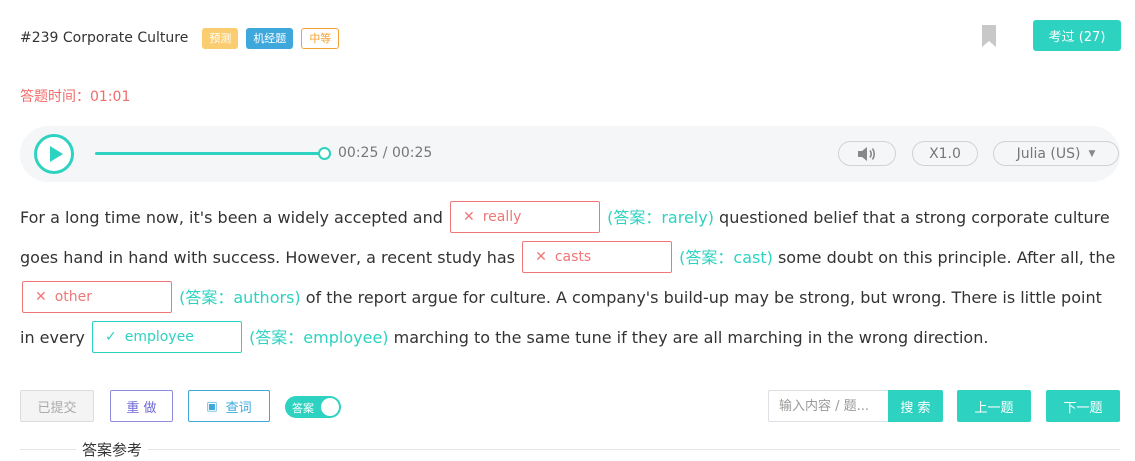 This screenshot has height=461, width=1135. What do you see at coordinates (73, 296) in the screenshot?
I see `blank-value: other` at bounding box center [73, 296].